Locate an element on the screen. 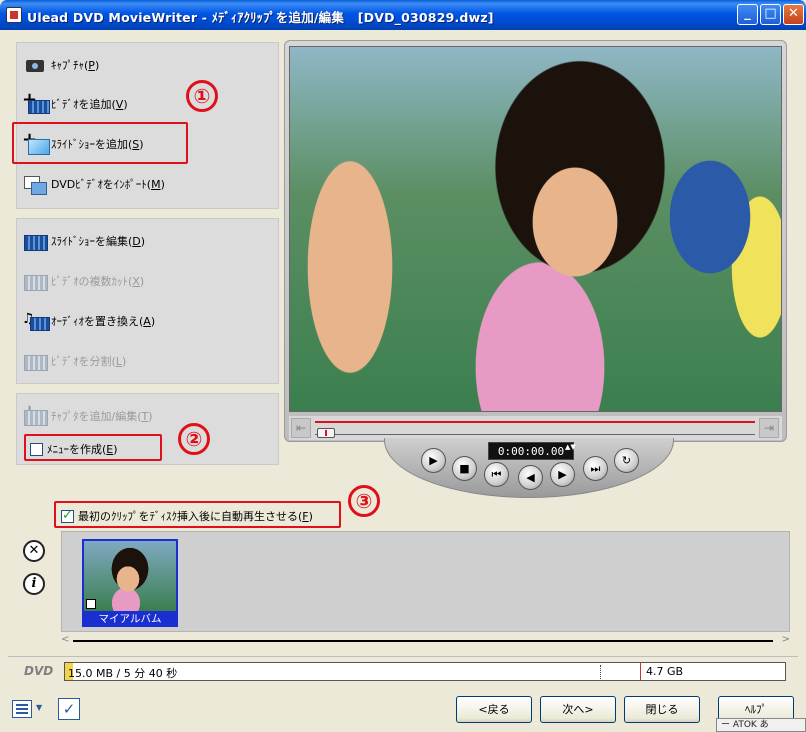  check-icon: ✓ is located at coordinates (69, 709).